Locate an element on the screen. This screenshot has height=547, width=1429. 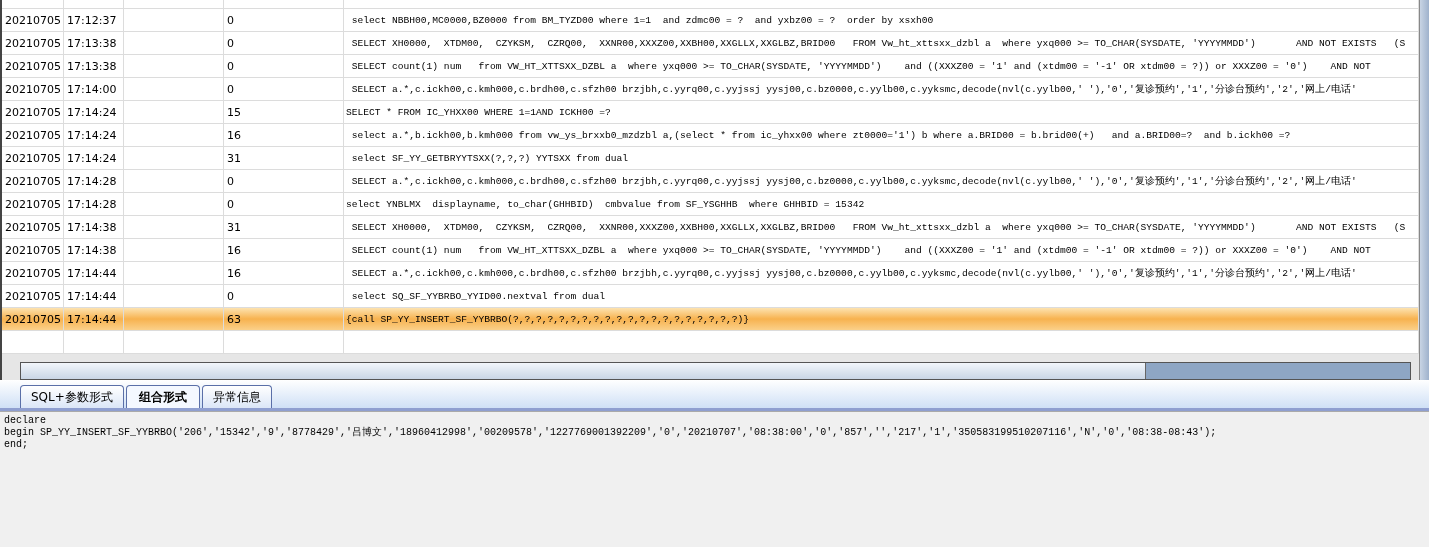
log-row: 20210705 17:14:24 15 SELECT * FROM IC_YHXX00 WHERE 1=1AND ICKH00 =? is located at coordinates (710, 112).